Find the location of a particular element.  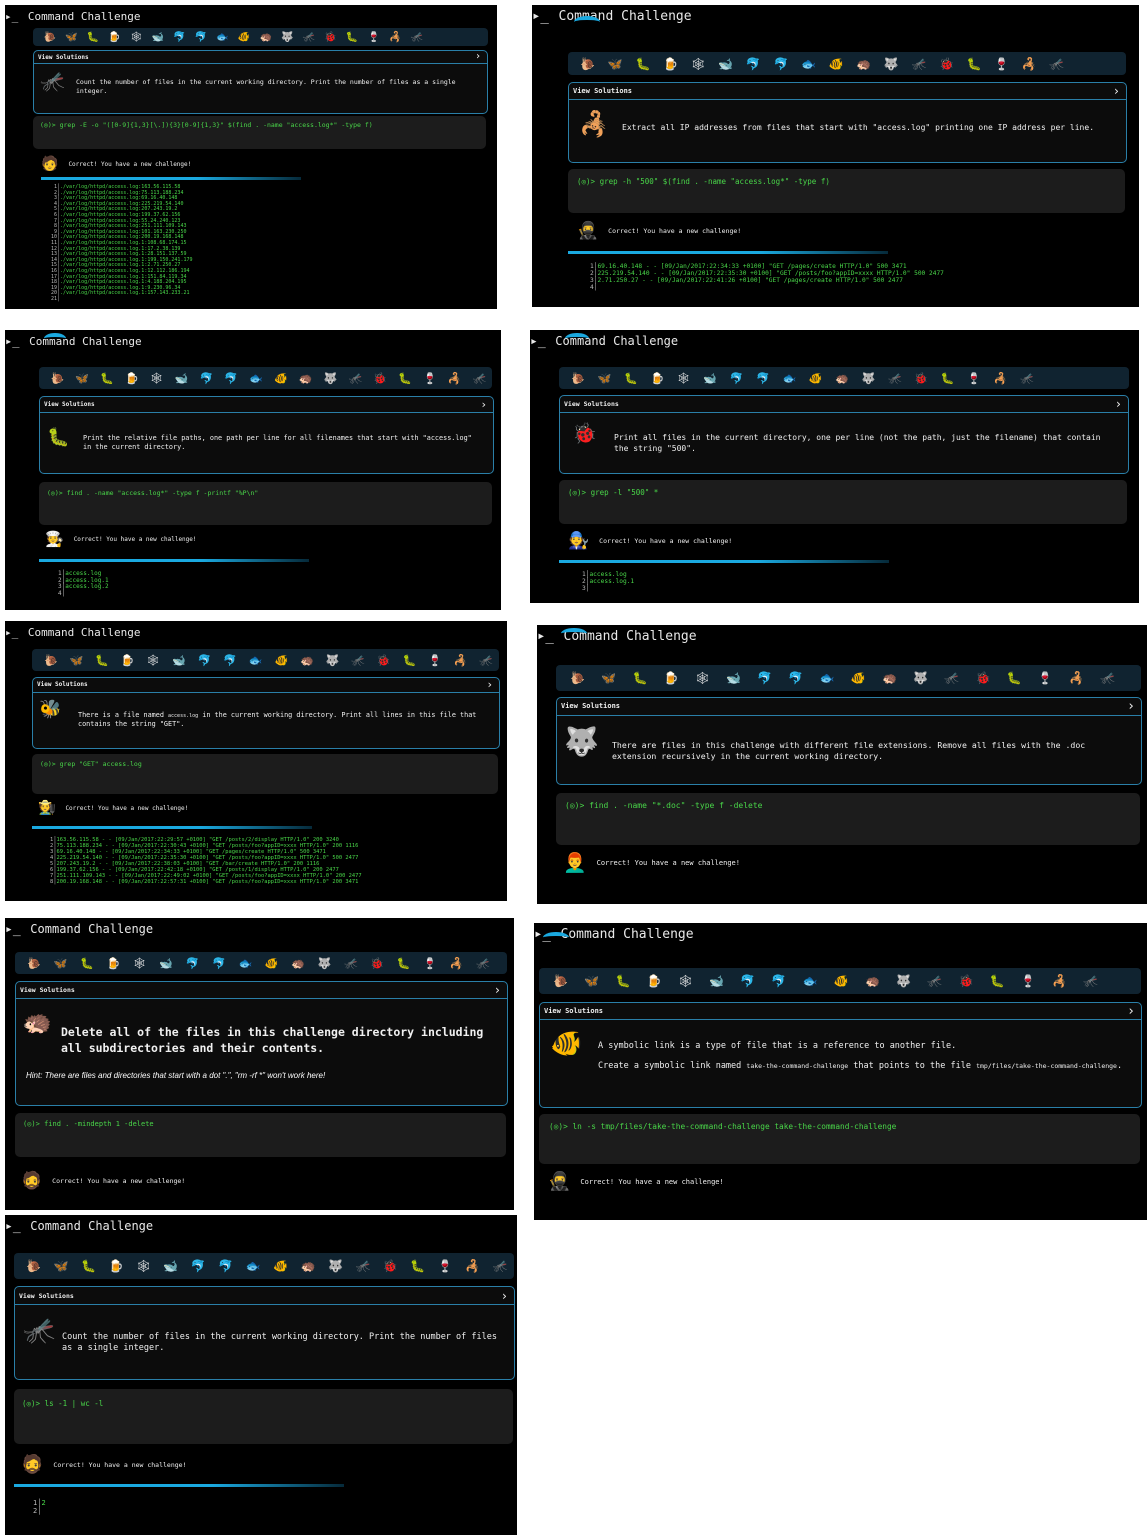

command-input-box: (◎)> find . -mindepth 1 -delete is located at coordinates (260, 1135).